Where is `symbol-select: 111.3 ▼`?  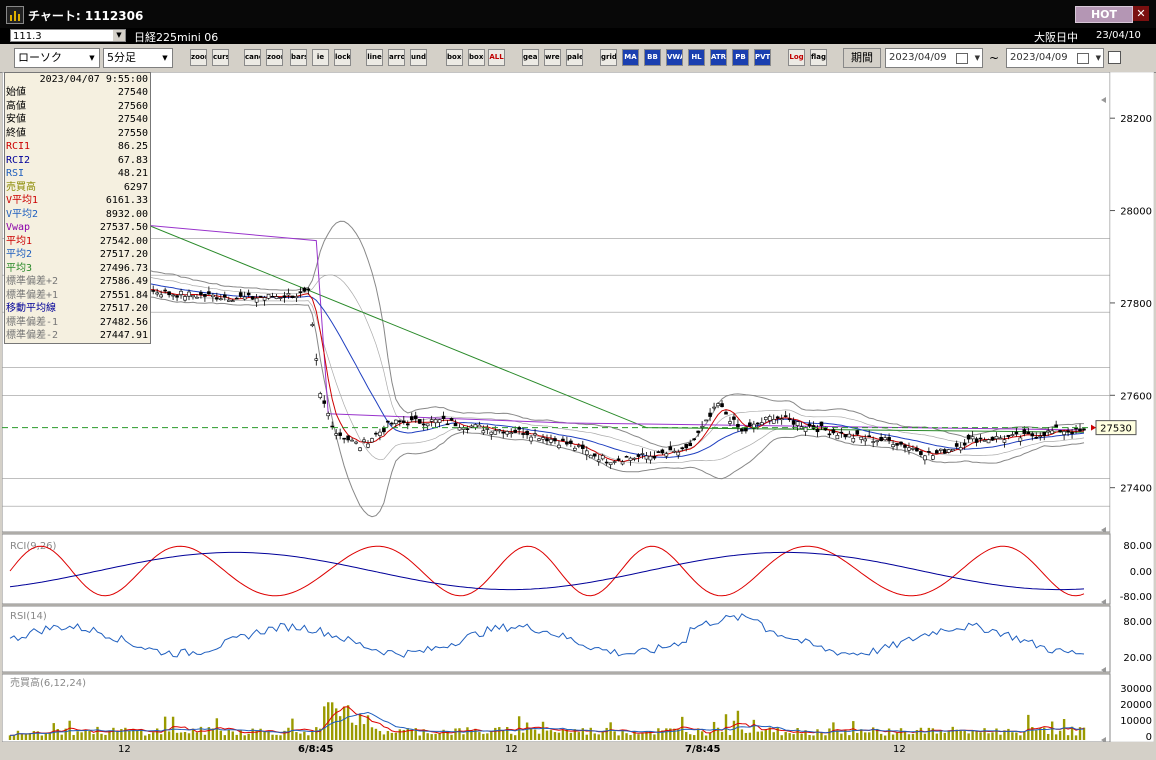
symbol-select: 111.3 ▼ is located at coordinates (68, 35).